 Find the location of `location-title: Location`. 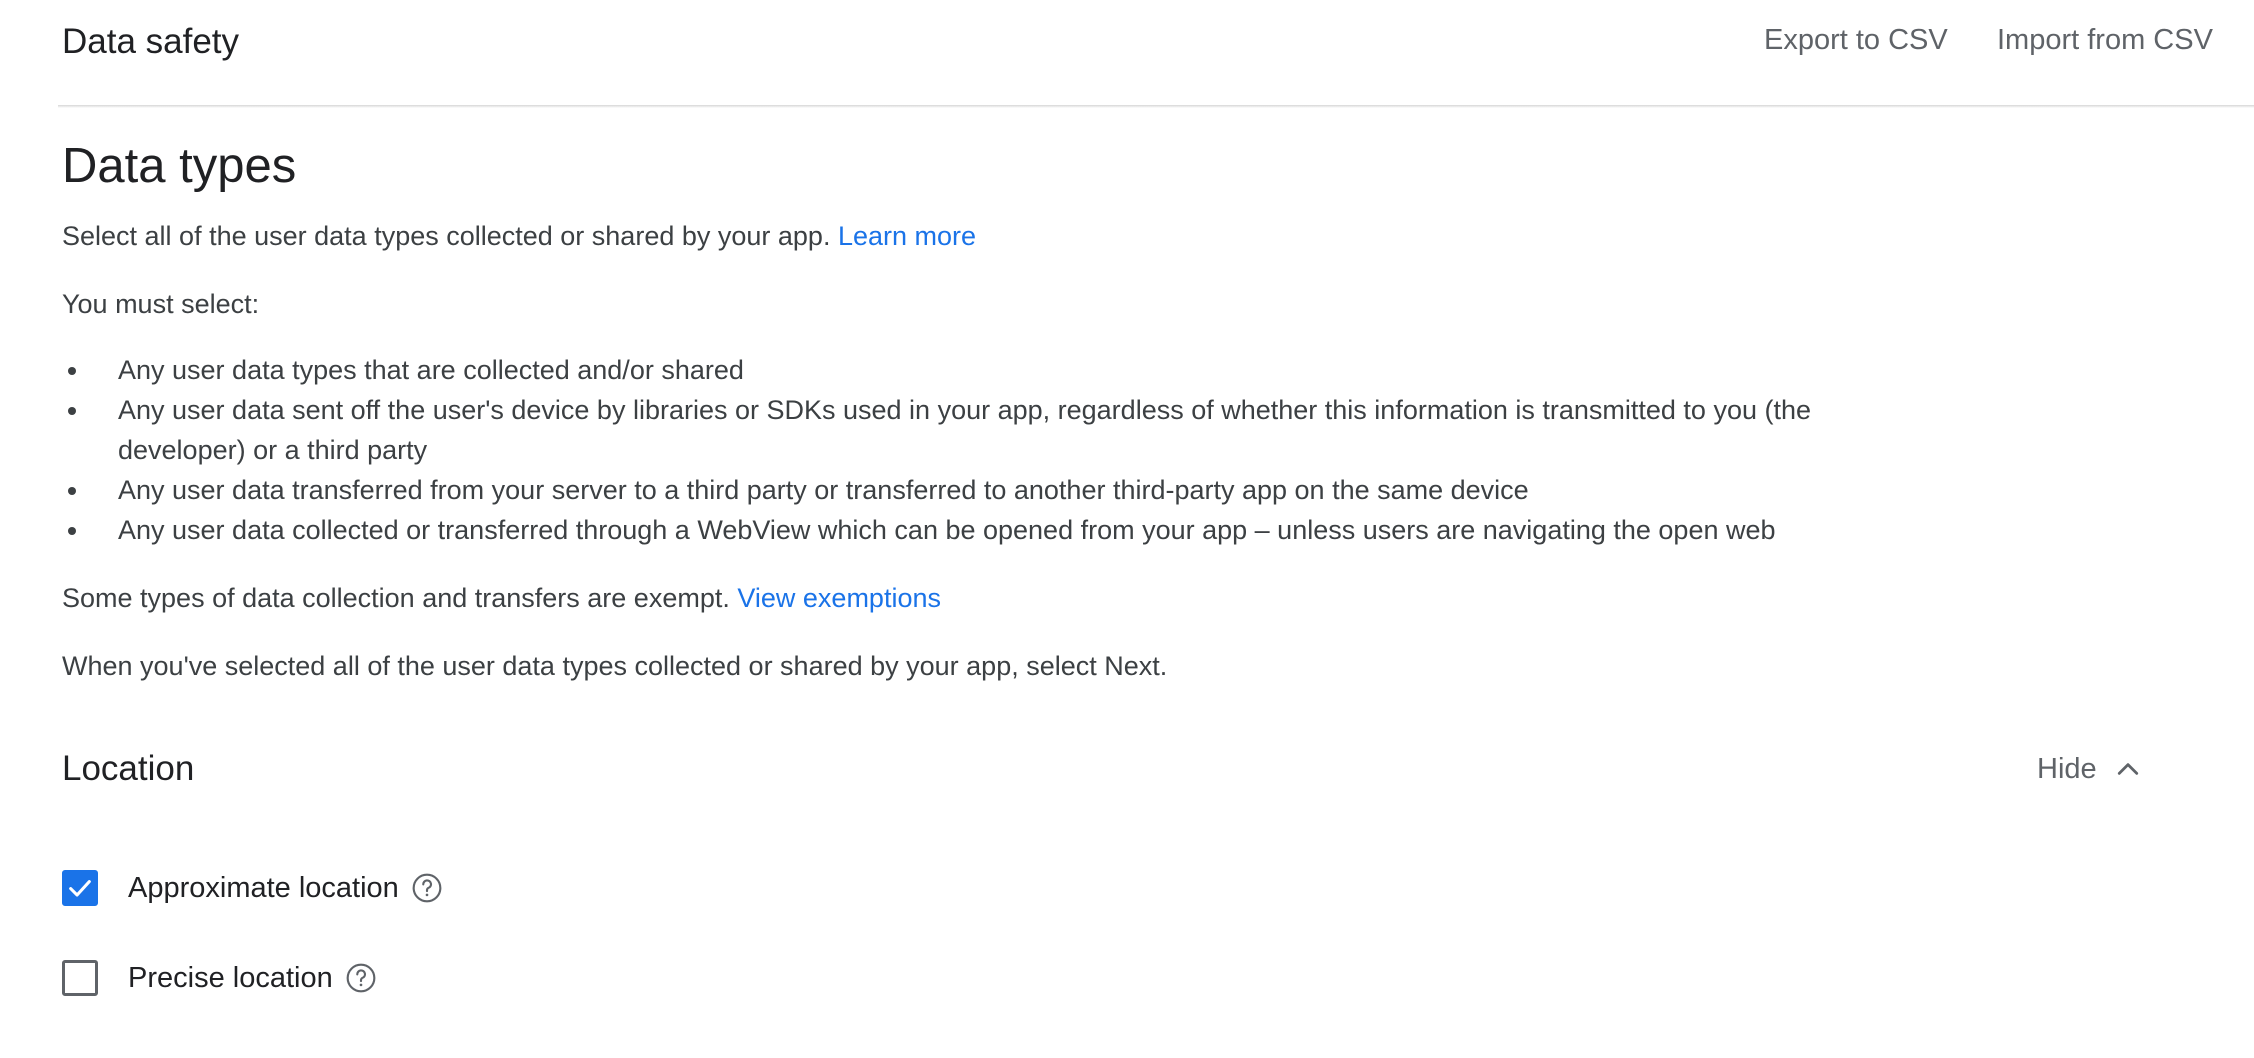

location-title: Location is located at coordinates (128, 768).